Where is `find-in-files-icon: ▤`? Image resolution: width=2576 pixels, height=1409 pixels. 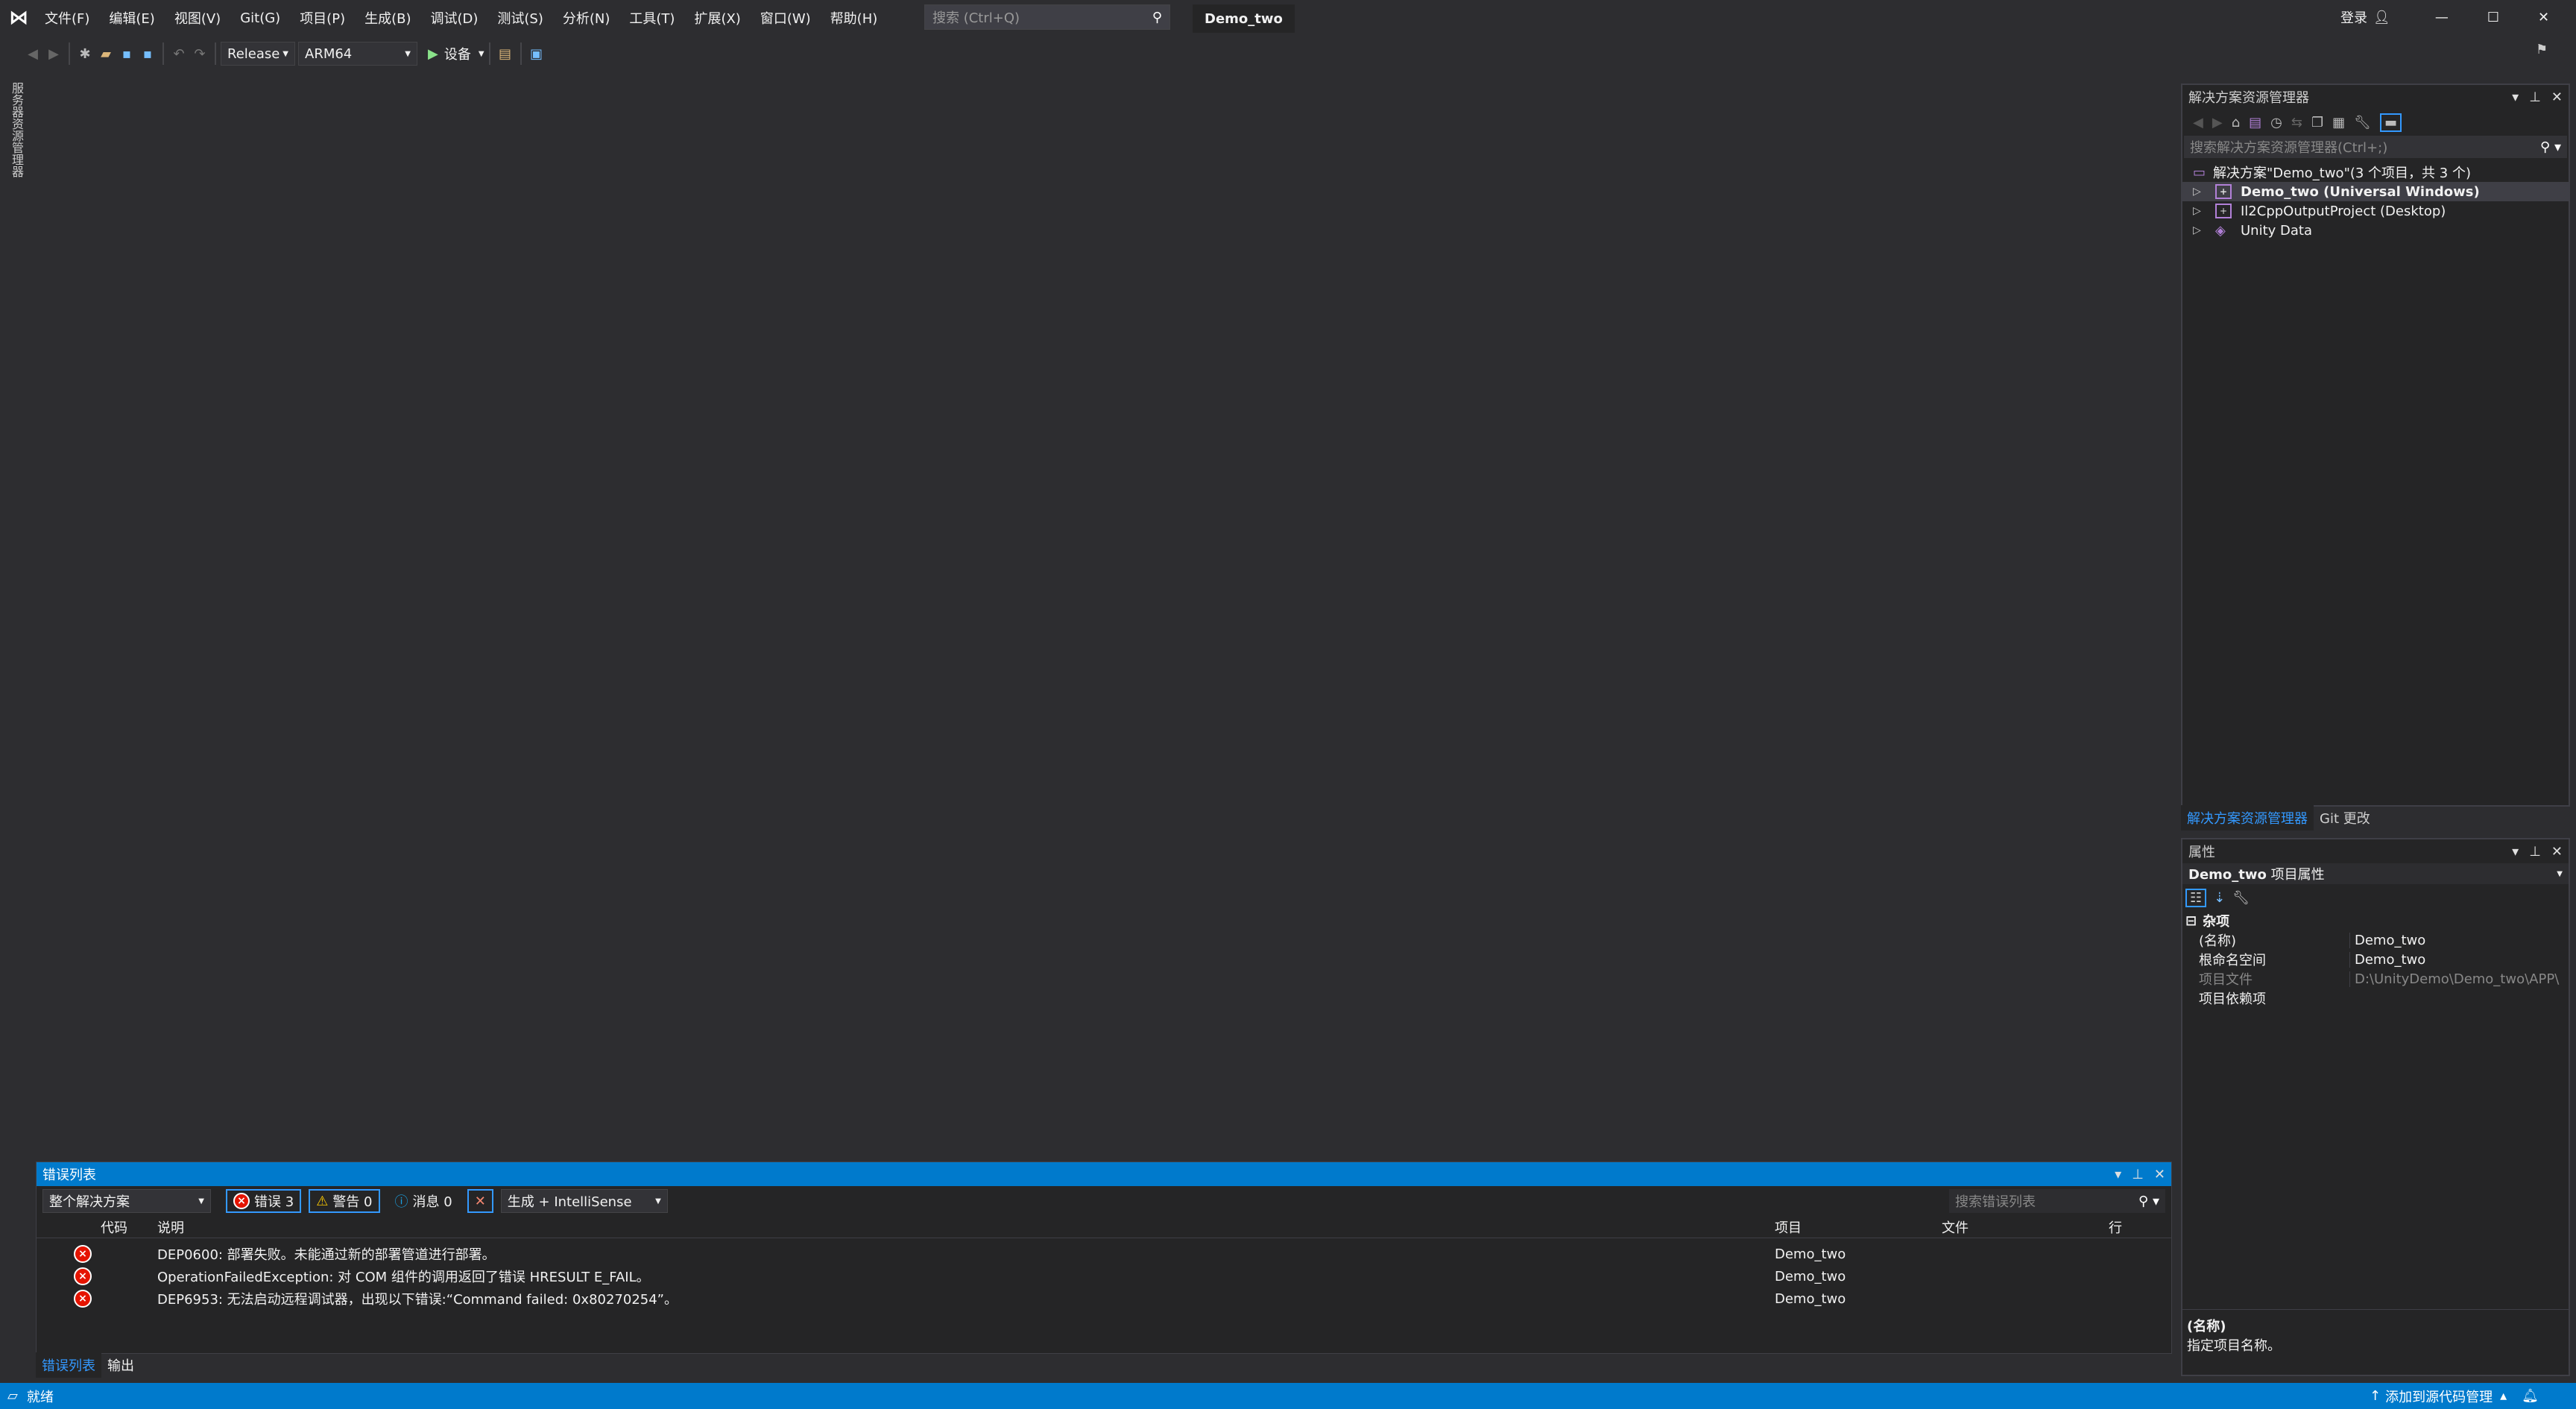 find-in-files-icon: ▤ is located at coordinates (505, 54).